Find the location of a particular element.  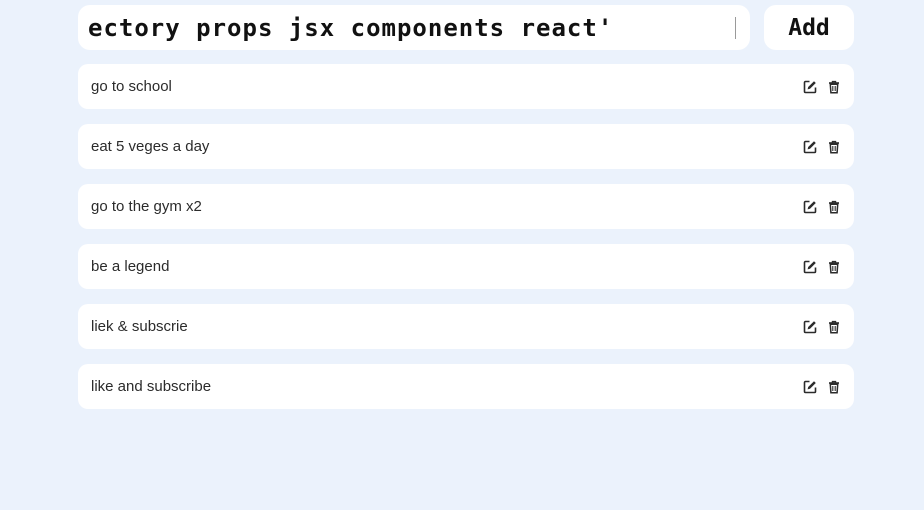

todo-input-row: 'ectory props jsx components react Add is located at coordinates (466, 27).